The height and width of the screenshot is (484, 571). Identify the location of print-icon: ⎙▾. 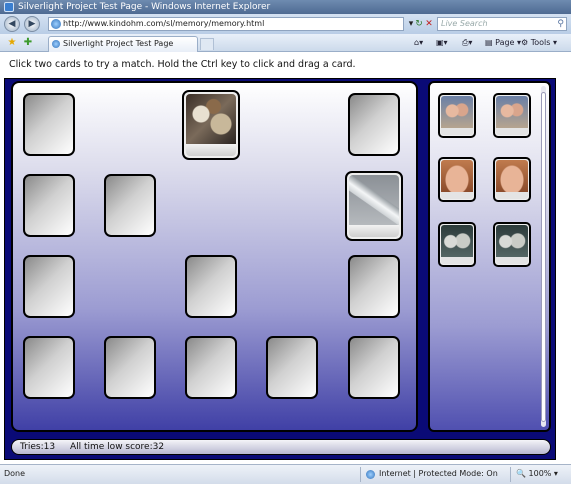
(467, 43).